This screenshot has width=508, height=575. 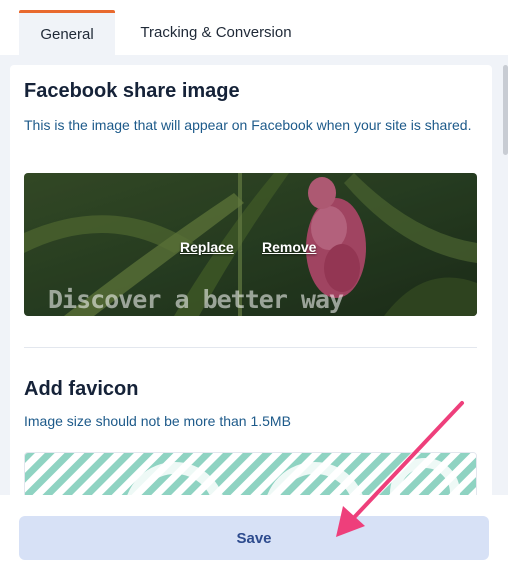 I want to click on tab-general-label: General, so click(x=67, y=34).